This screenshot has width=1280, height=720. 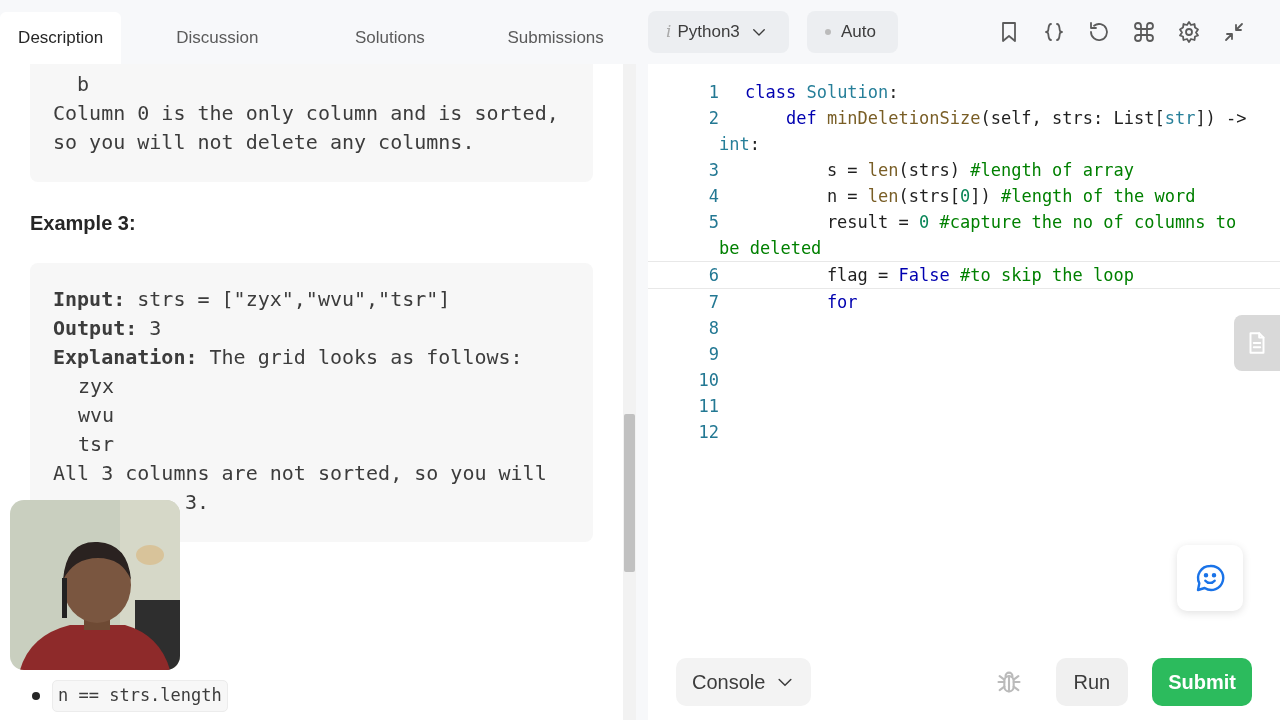 What do you see at coordinates (713, 328) in the screenshot?
I see `line-number: 8` at bounding box center [713, 328].